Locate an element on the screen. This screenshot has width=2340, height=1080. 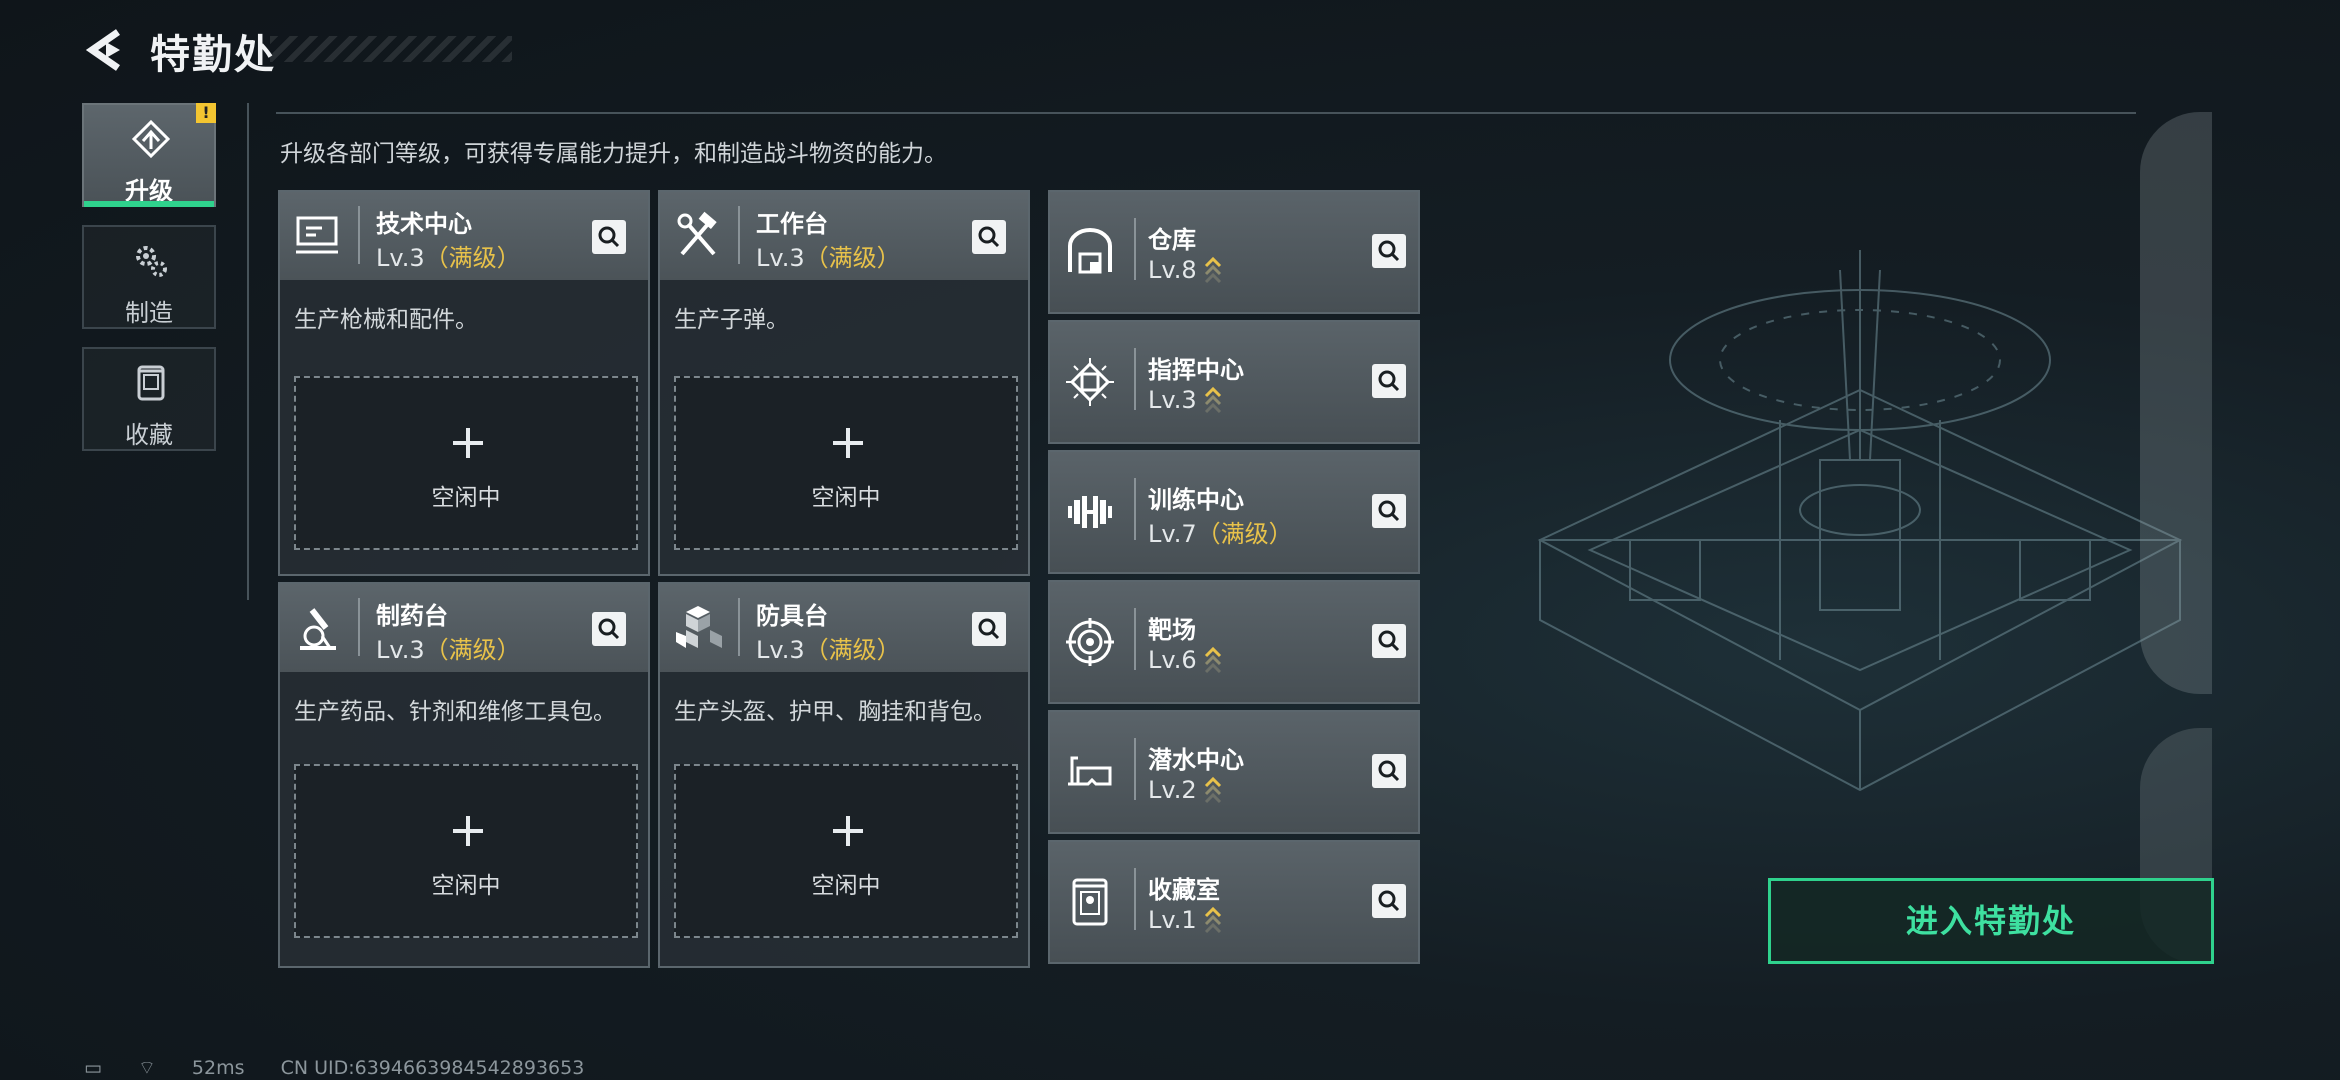
workbench-name: 防具台 is located at coordinates (792, 616).